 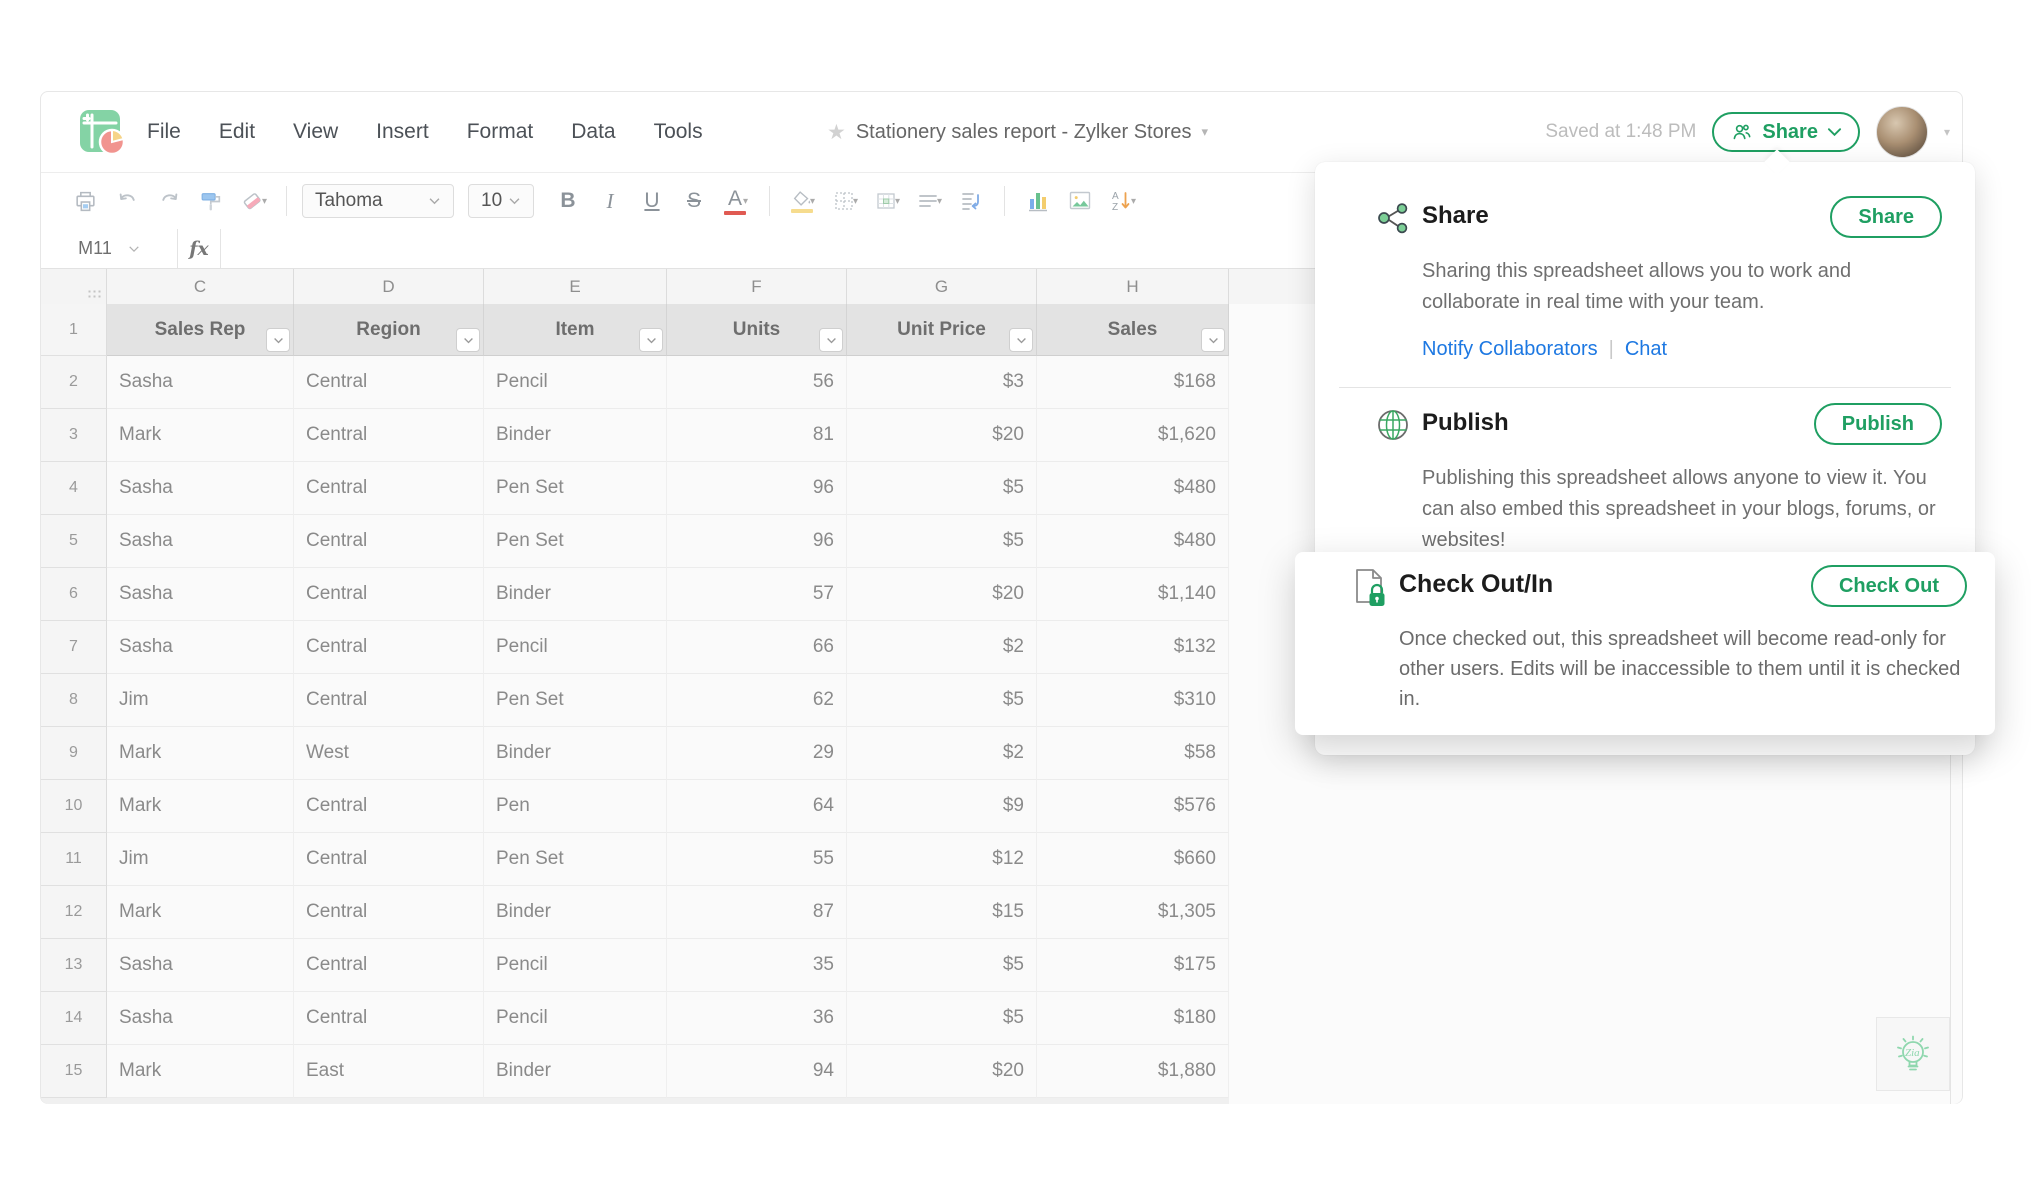 I want to click on cell: $480, so click(x=1133, y=488).